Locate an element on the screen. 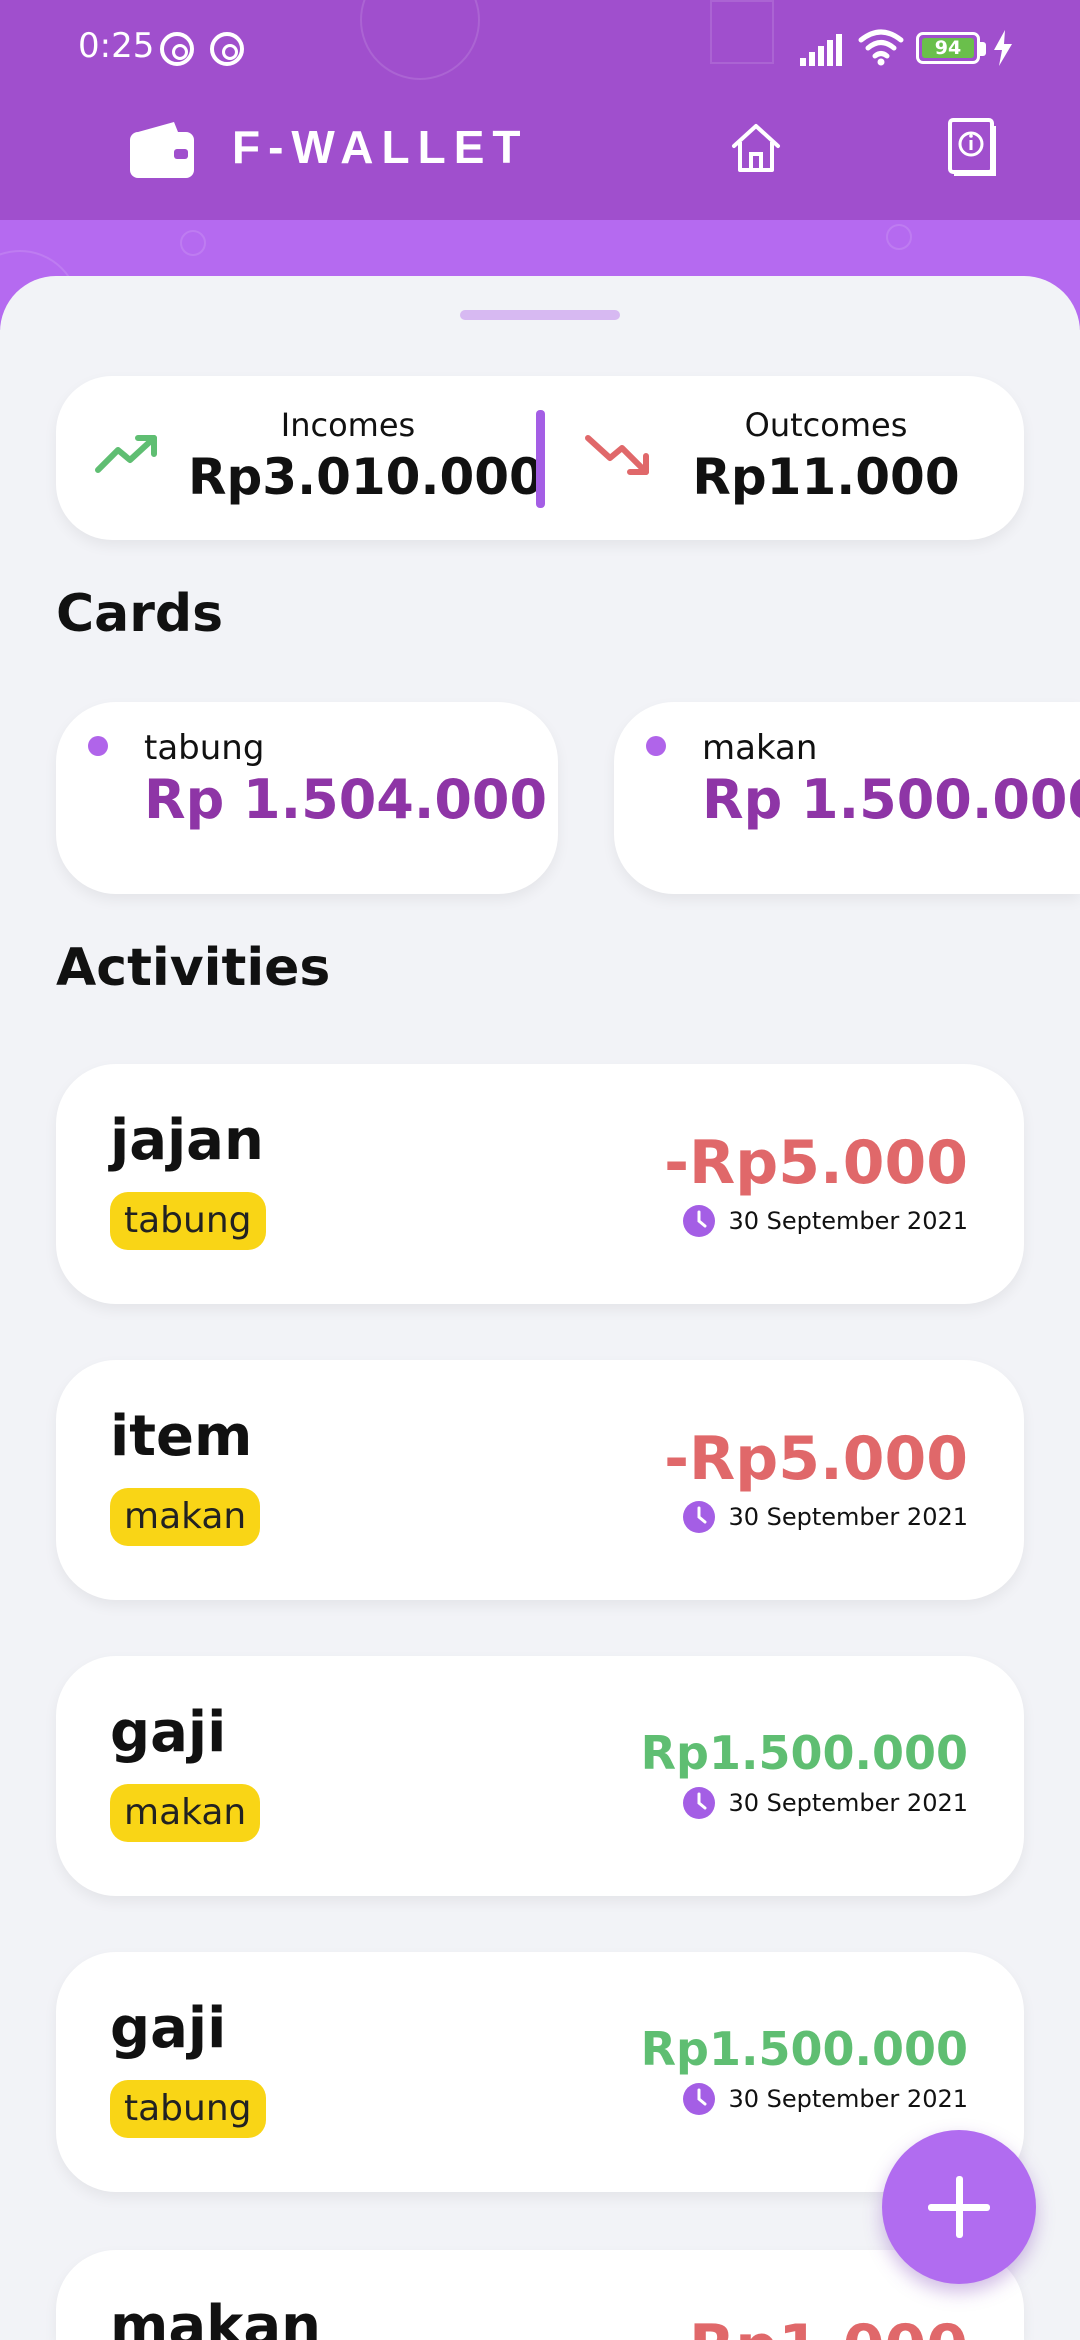 The width and height of the screenshot is (1080, 2340). outcomes-label: Outcomes is located at coordinates (826, 425).